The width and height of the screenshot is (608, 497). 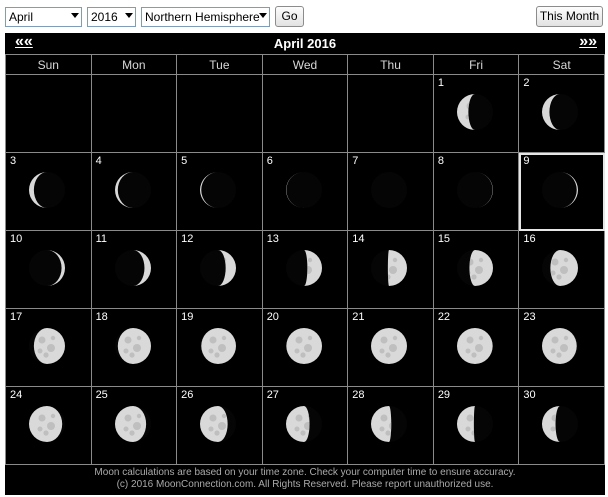 What do you see at coordinates (390, 64) in the screenshot?
I see `weekday-thu: Thu` at bounding box center [390, 64].